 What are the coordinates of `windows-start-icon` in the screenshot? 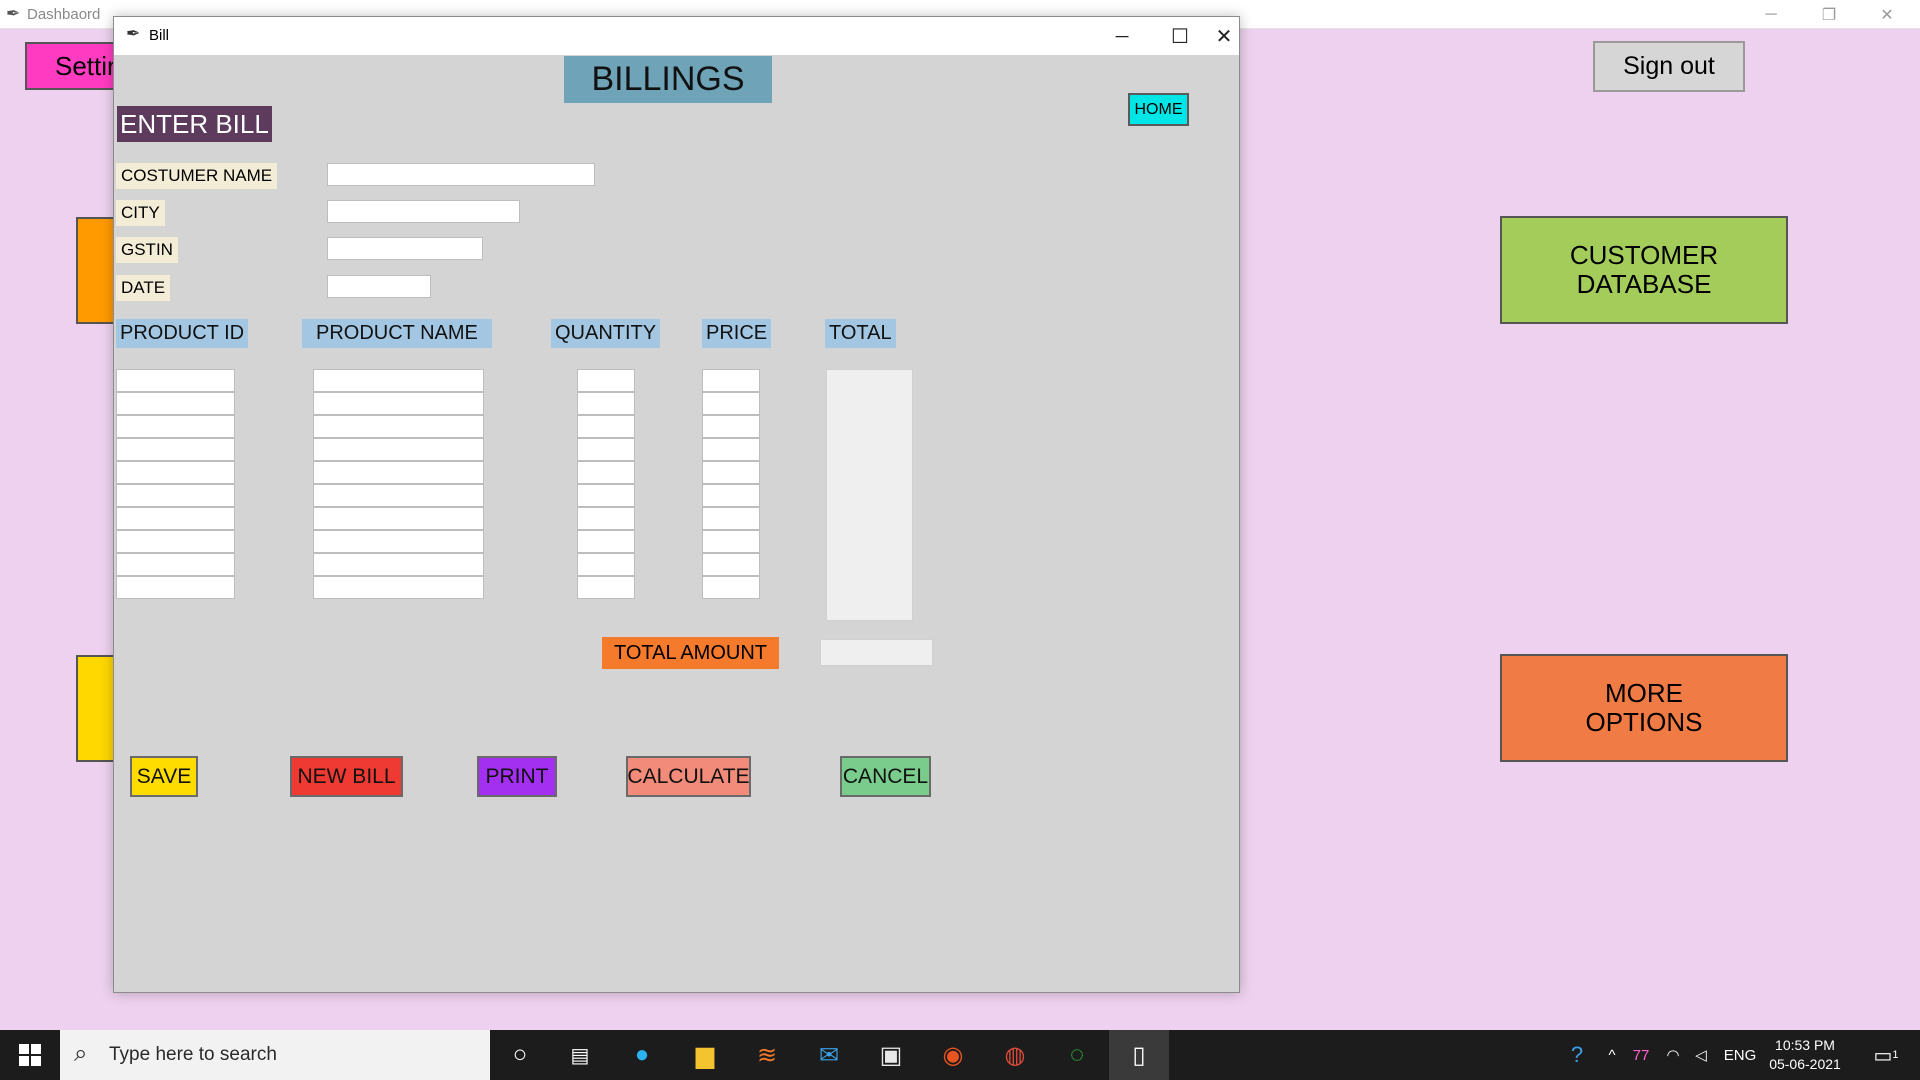 It's located at (30, 1055).